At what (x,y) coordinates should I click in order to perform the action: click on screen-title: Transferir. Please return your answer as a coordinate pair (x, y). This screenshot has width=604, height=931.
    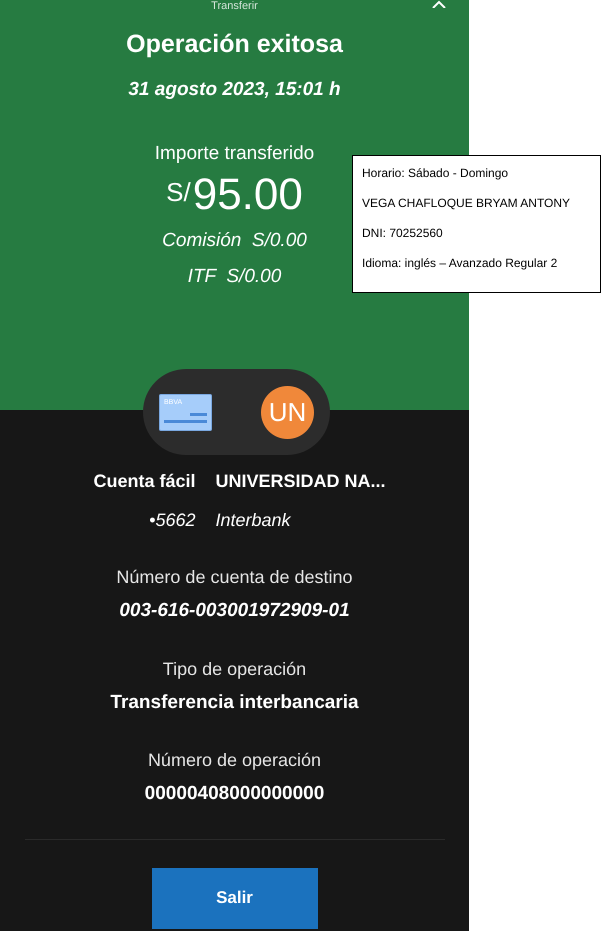
    Looking at the image, I should click on (234, 6).